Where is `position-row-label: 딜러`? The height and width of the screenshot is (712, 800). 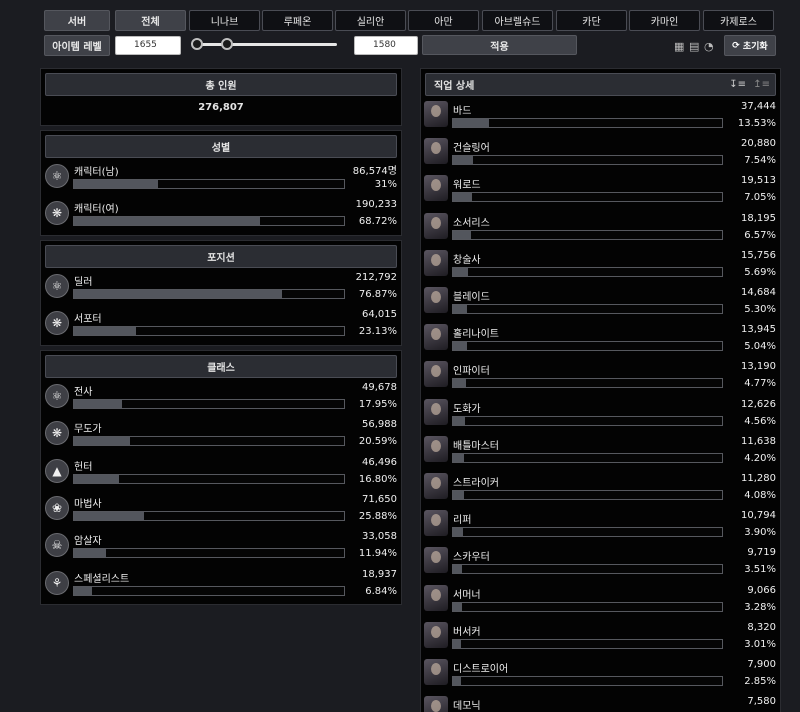 position-row-label: 딜러 is located at coordinates (83, 282).